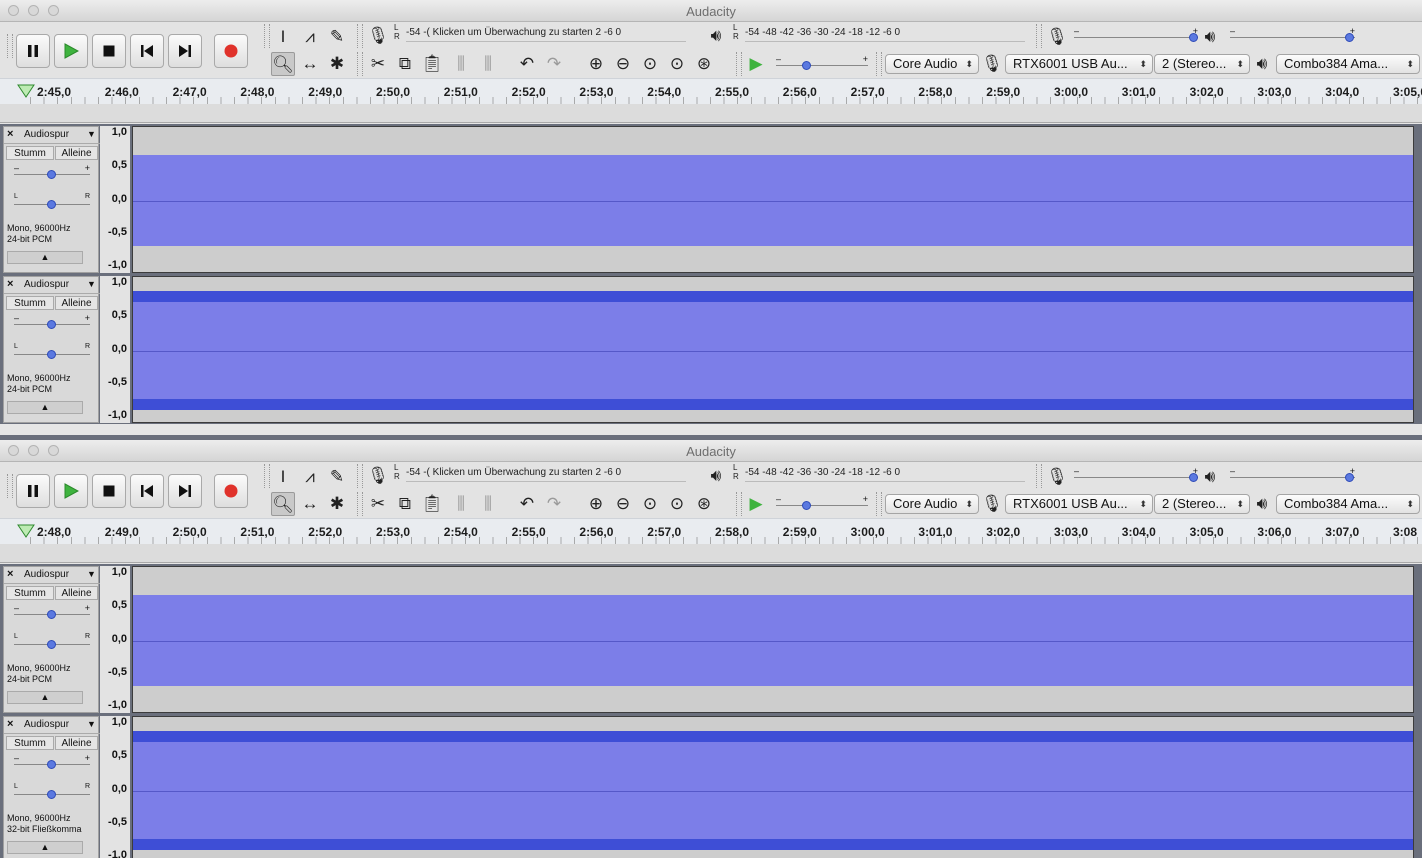 The height and width of the screenshot is (858, 1422). I want to click on paste-button: 📋︎, so click(432, 504).